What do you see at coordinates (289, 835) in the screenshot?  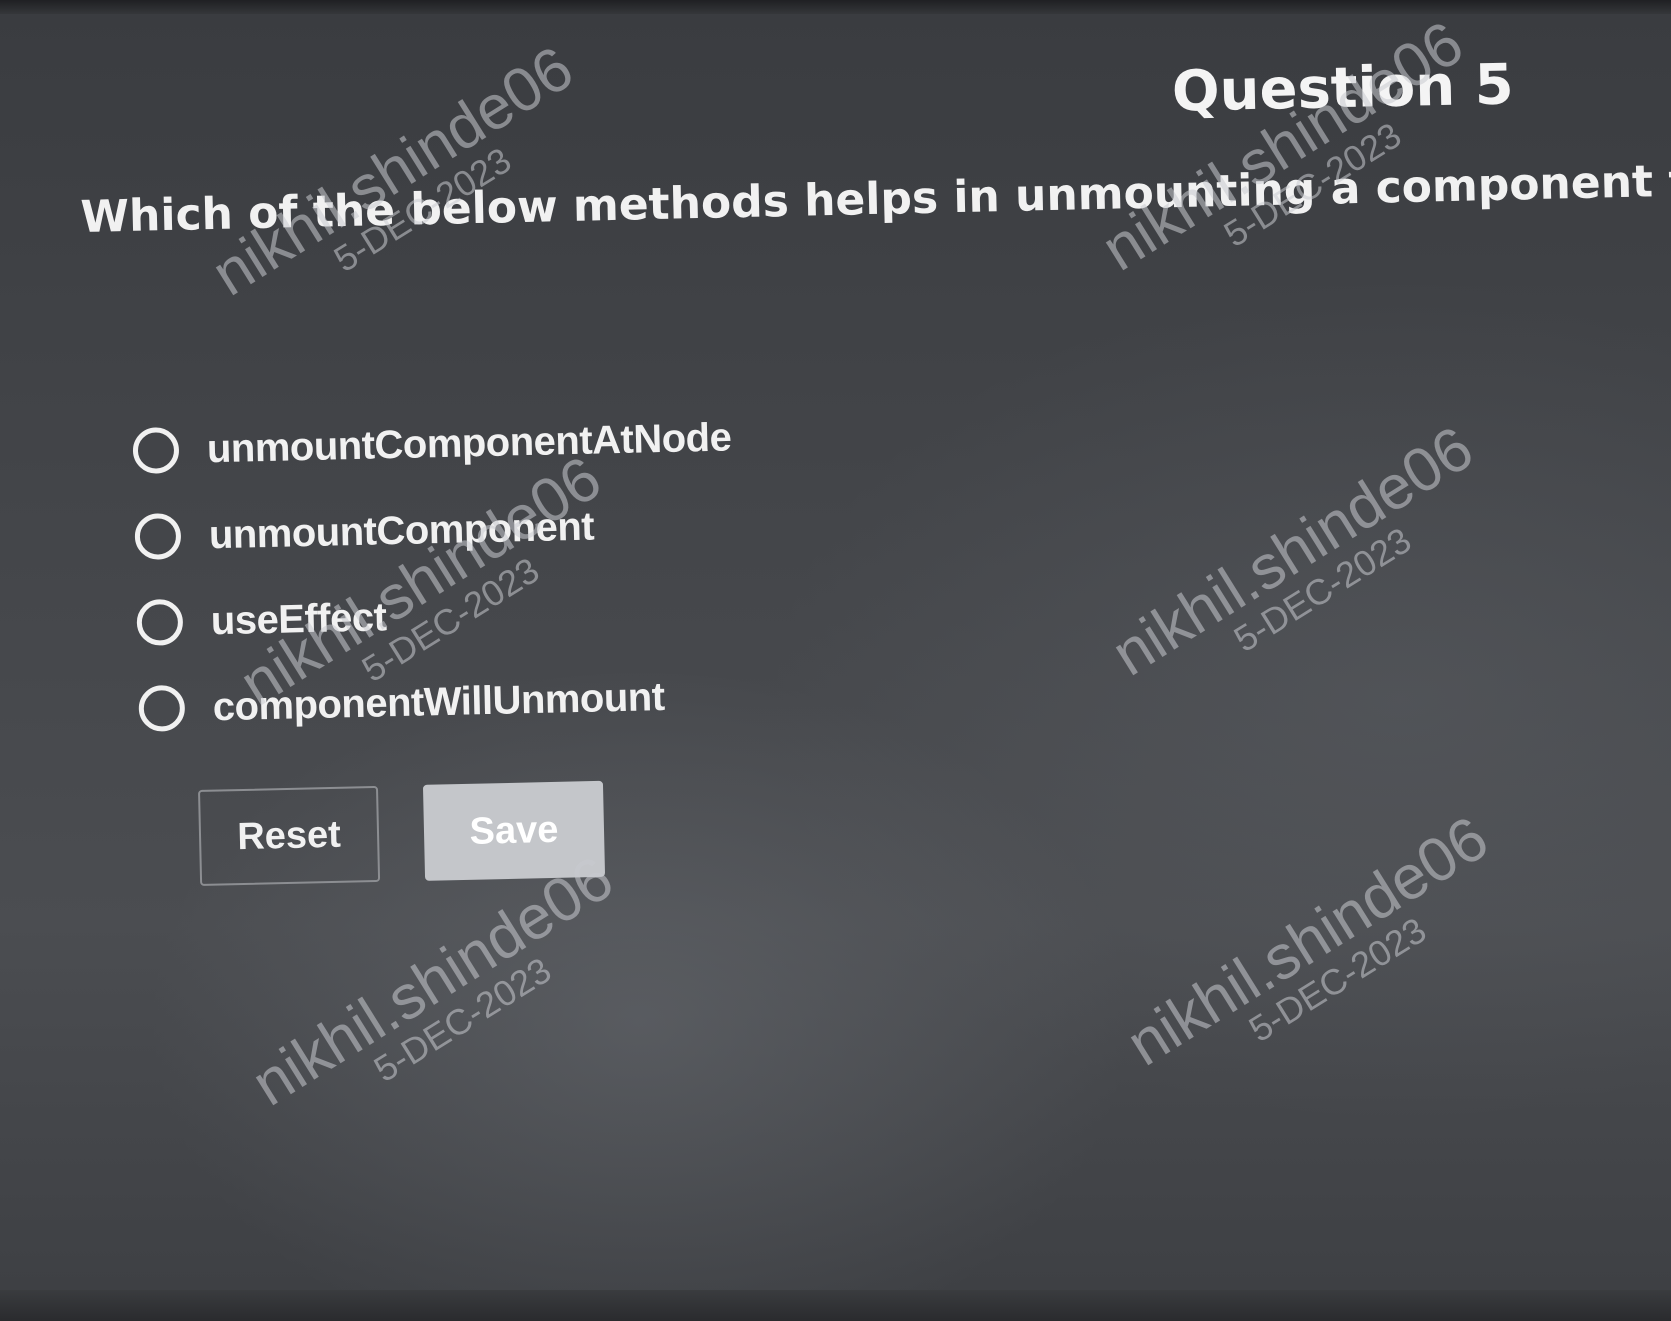 I see `reset-button: Reset` at bounding box center [289, 835].